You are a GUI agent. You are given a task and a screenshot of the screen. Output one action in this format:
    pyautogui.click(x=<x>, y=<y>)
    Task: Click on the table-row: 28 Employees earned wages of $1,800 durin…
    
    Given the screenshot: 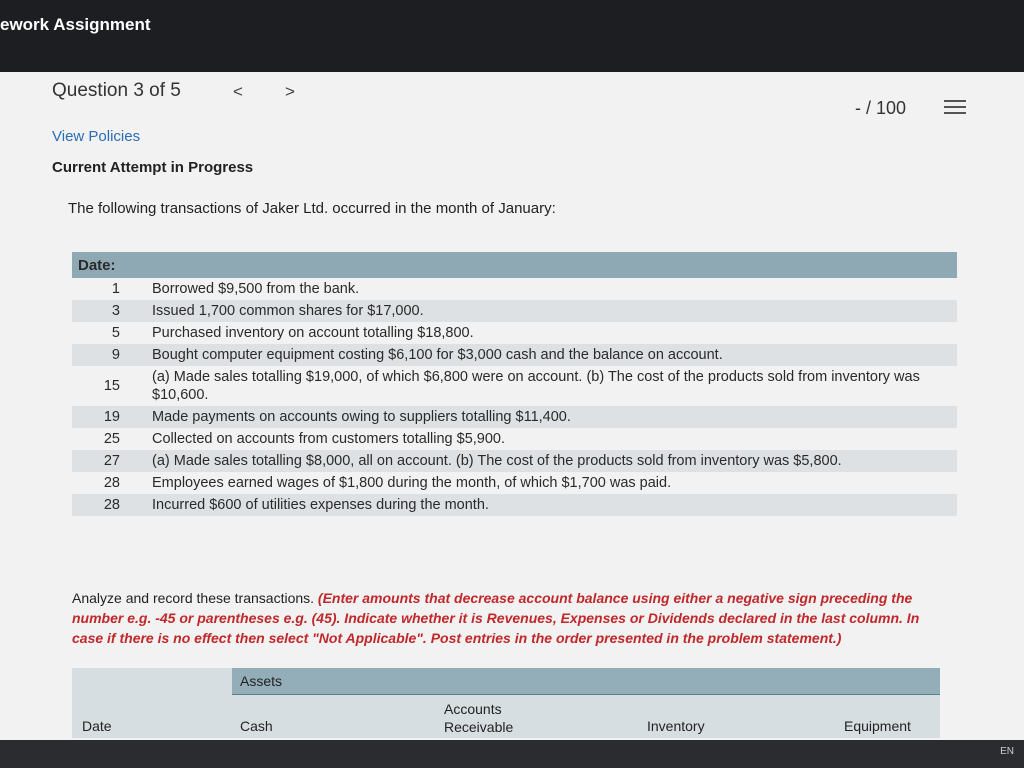 What is the action you would take?
    pyautogui.click(x=514, y=483)
    